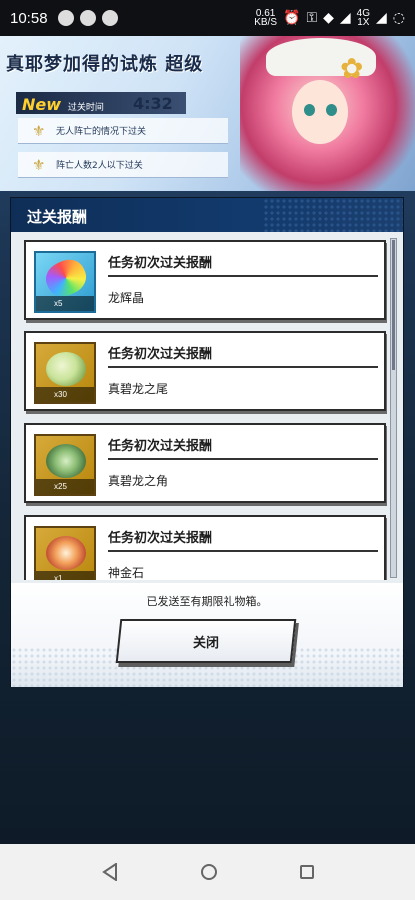  I want to click on close-button-label: 关闭, so click(205, 643).